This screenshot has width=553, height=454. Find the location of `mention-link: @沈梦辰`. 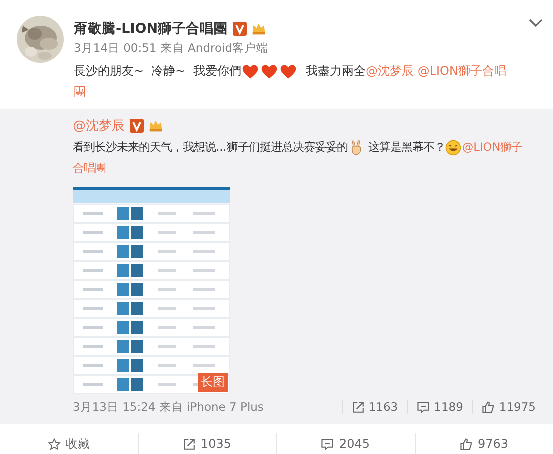

mention-link: @沈梦辰 is located at coordinates (390, 71).